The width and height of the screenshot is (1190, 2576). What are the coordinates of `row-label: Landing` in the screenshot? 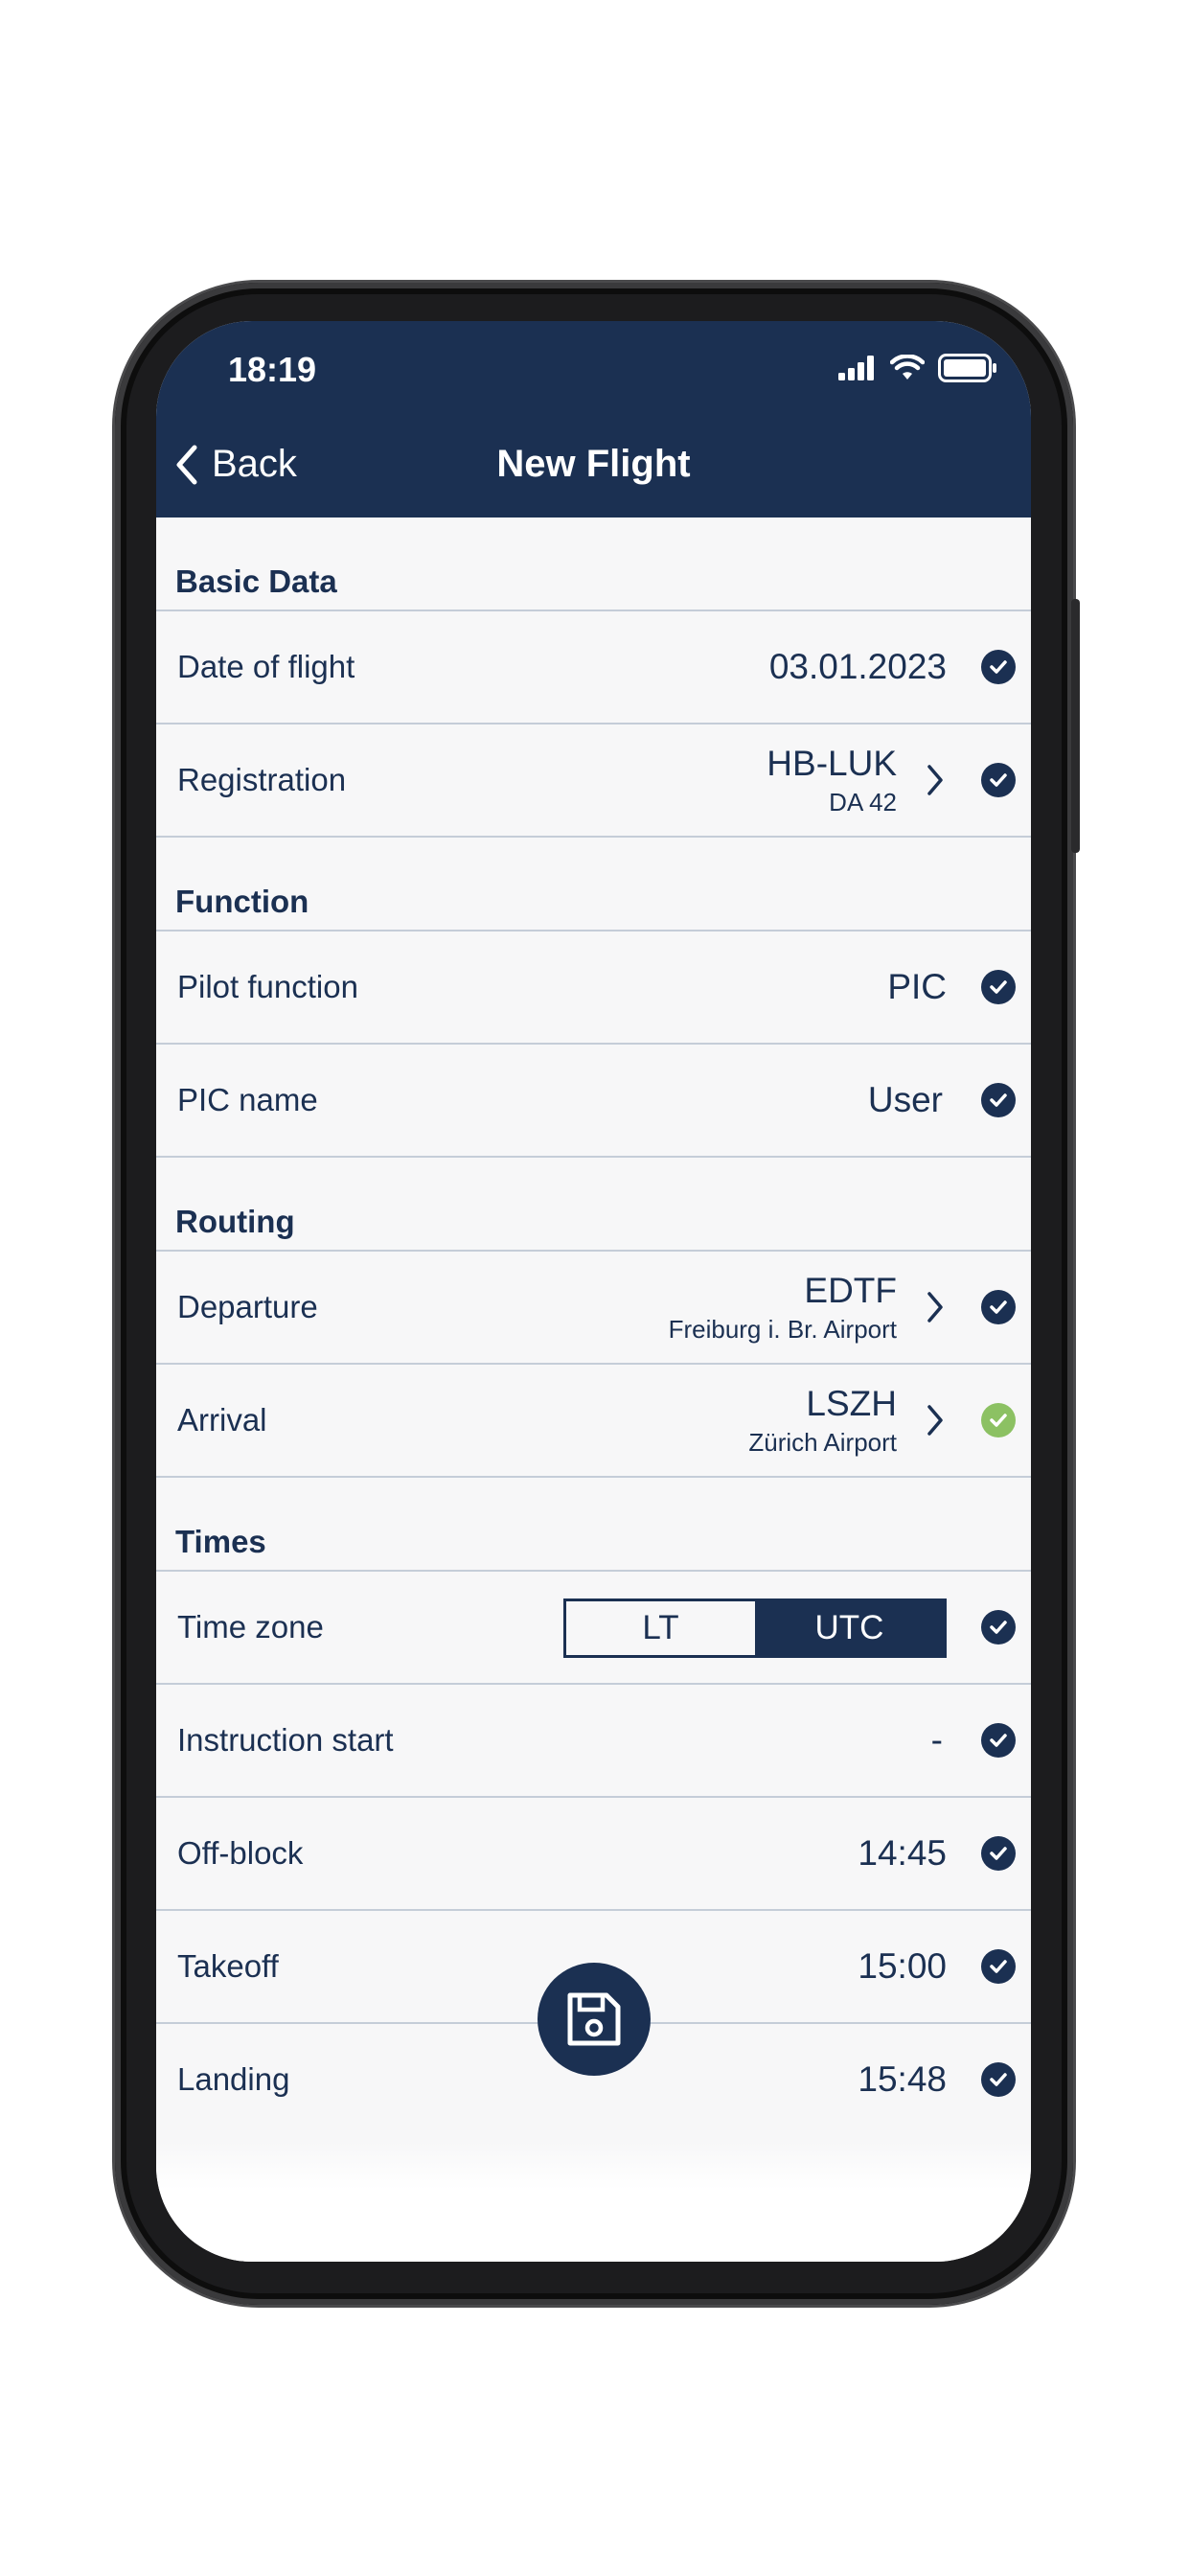 It's located at (234, 2079).